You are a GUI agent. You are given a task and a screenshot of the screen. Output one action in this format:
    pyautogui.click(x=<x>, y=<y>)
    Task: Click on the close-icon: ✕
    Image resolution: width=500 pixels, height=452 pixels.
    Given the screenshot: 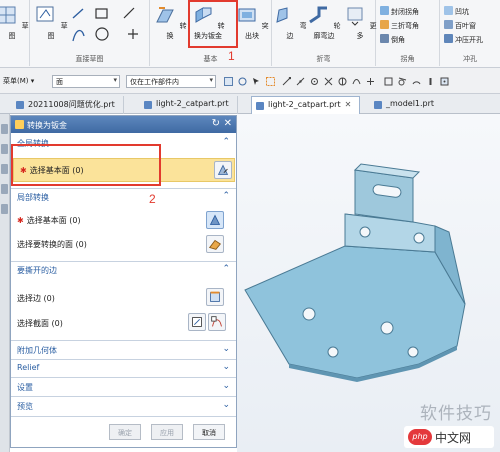 What is the action you would take?
    pyautogui.click(x=228, y=123)
    